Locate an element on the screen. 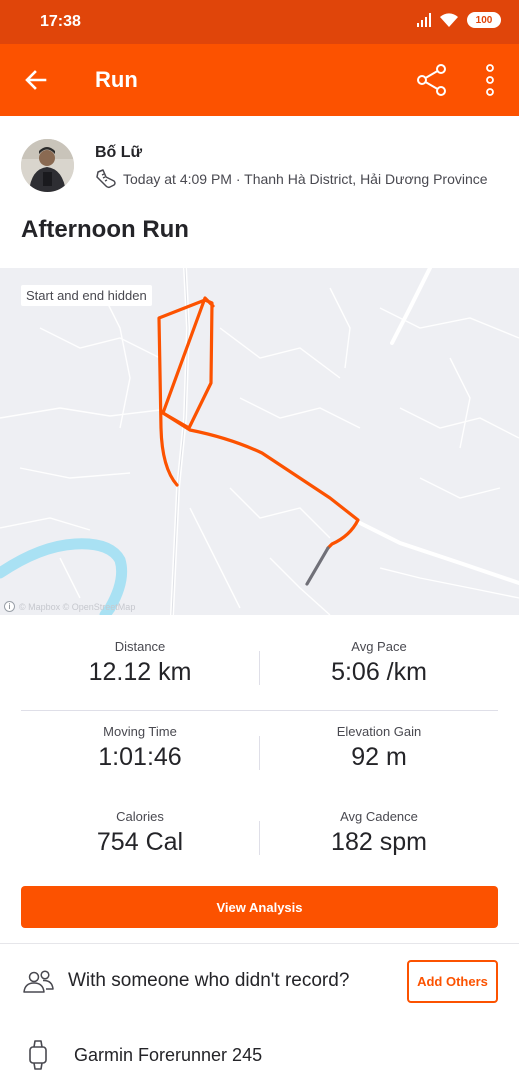  status-time: 17:38 is located at coordinates (60, 21).